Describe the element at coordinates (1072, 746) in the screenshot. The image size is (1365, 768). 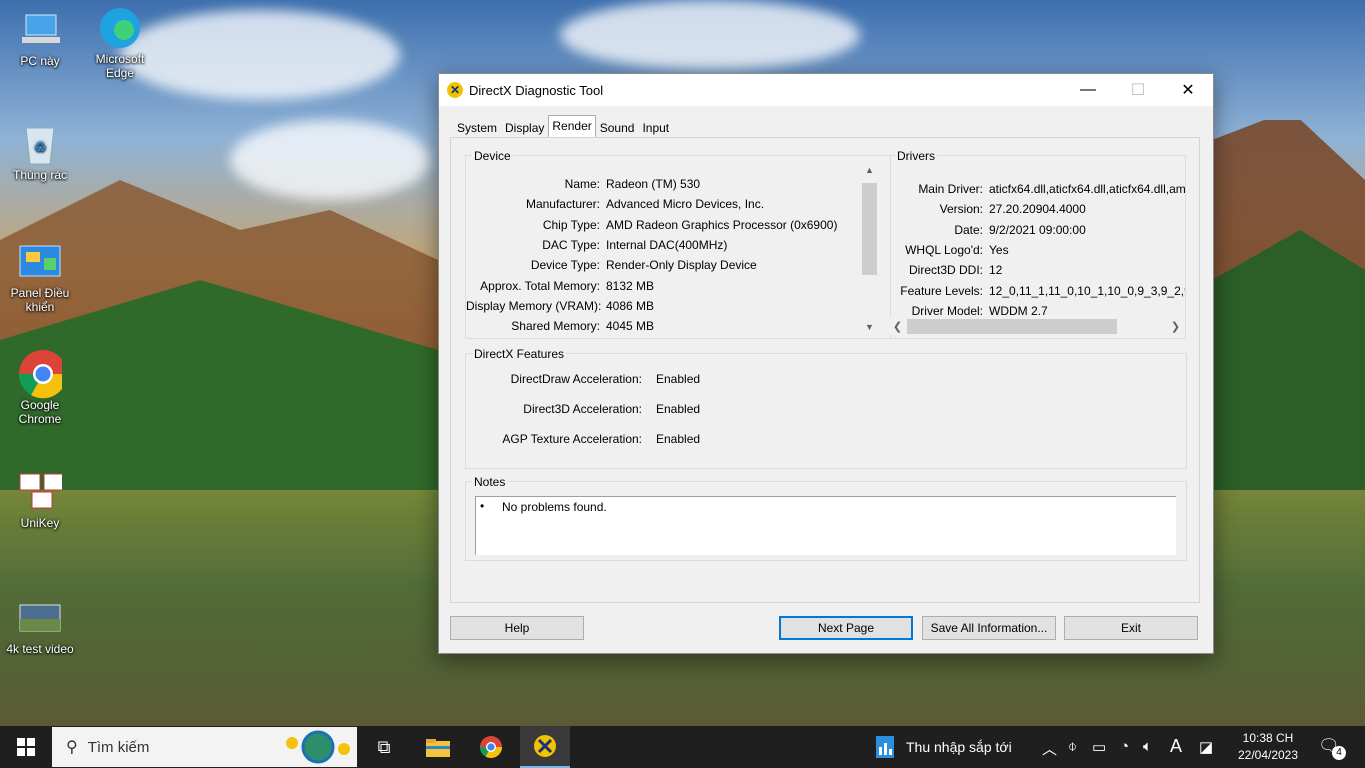
I see `meet-now-icon: ⌽` at that location.